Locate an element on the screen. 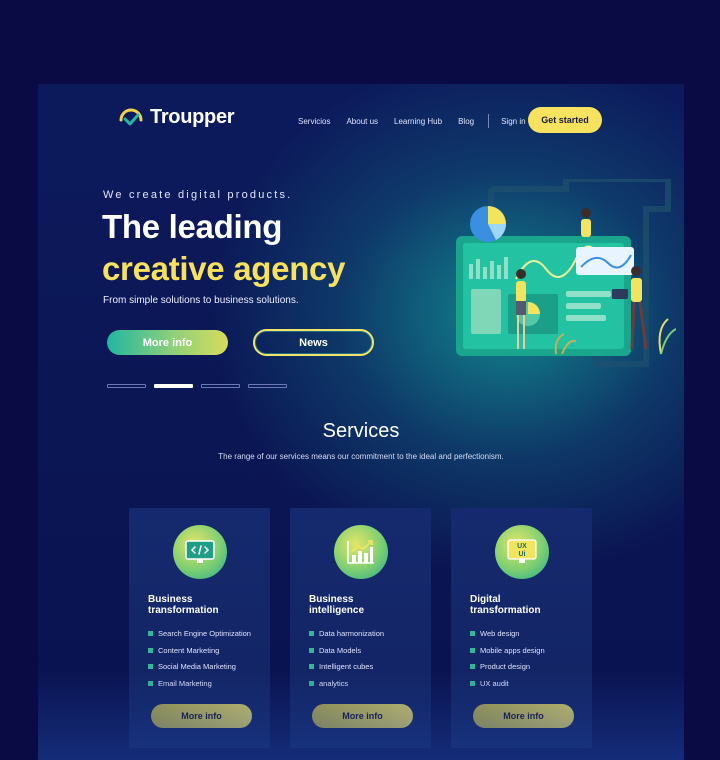  hero-illustration is located at coordinates (566, 273).